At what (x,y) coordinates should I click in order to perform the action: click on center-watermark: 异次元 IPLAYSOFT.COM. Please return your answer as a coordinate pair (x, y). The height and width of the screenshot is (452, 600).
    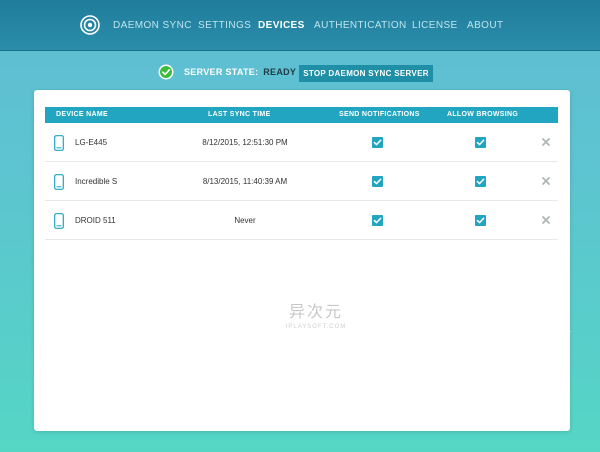
    Looking at the image, I should click on (316, 318).